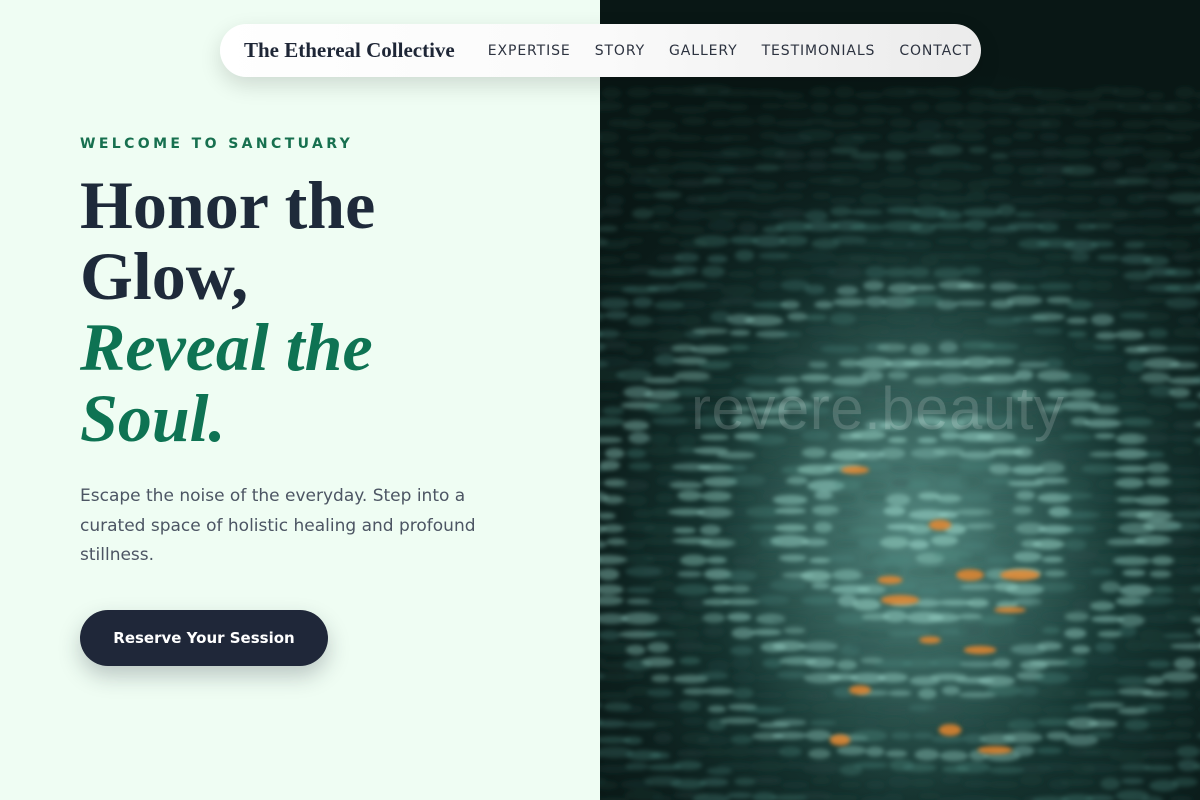 The height and width of the screenshot is (800, 1200). What do you see at coordinates (819, 51) in the screenshot?
I see `nav-link-testimonials: TESTIMONIALS` at bounding box center [819, 51].